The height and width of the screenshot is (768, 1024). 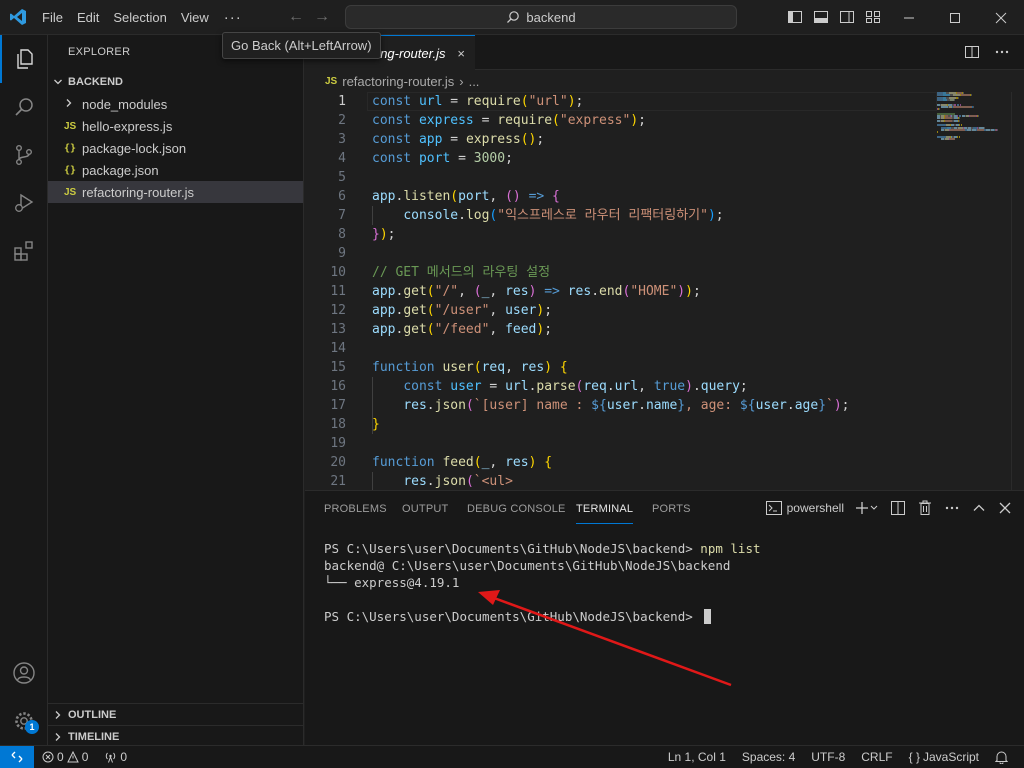 What do you see at coordinates (873, 17) in the screenshot?
I see `customize-layout-icon` at bounding box center [873, 17].